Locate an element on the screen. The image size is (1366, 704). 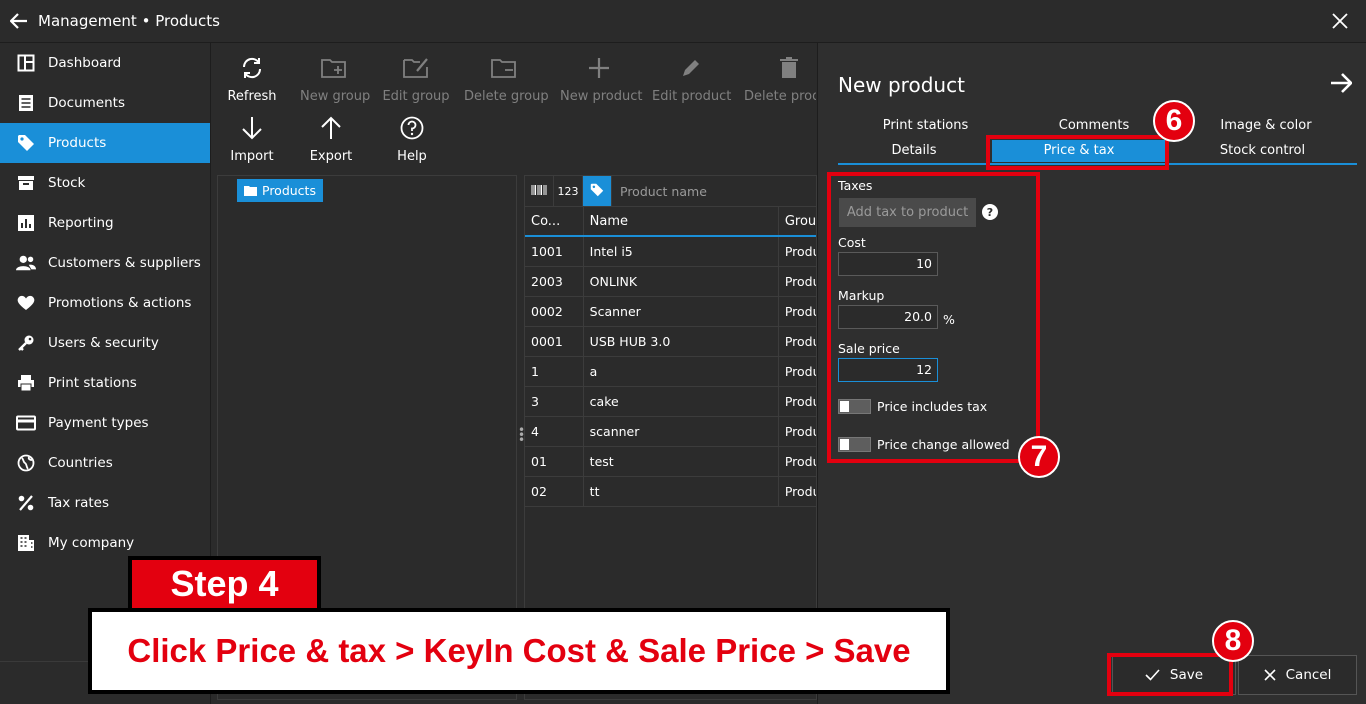
arrow-up-icon is located at coordinates (331, 128).